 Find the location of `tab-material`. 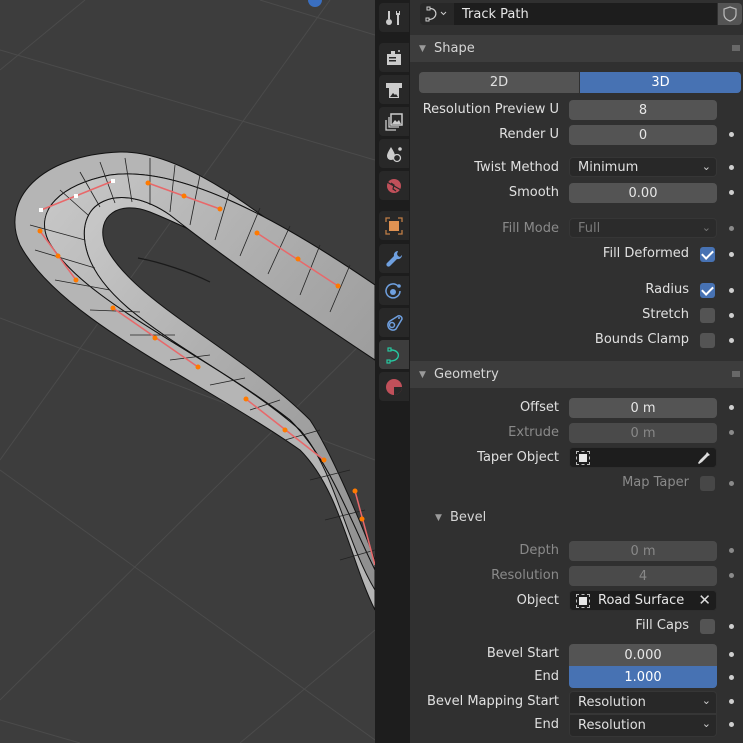

tab-material is located at coordinates (394, 386).